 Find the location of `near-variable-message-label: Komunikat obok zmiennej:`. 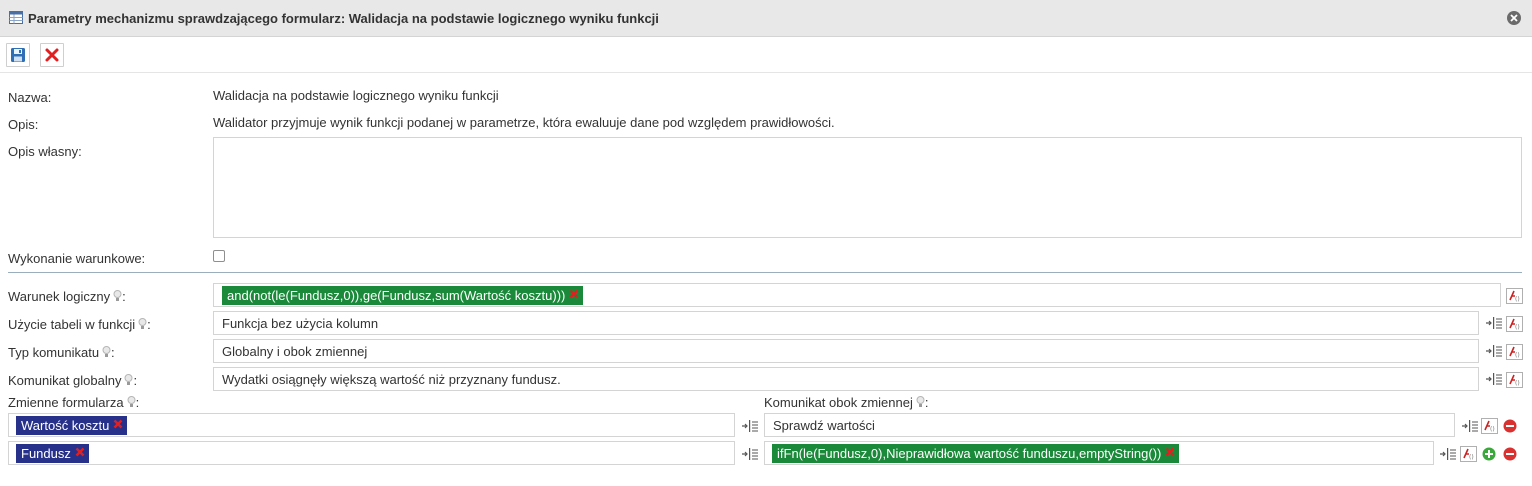

near-variable-message-label: Komunikat obok zmiennej: is located at coordinates (846, 403).